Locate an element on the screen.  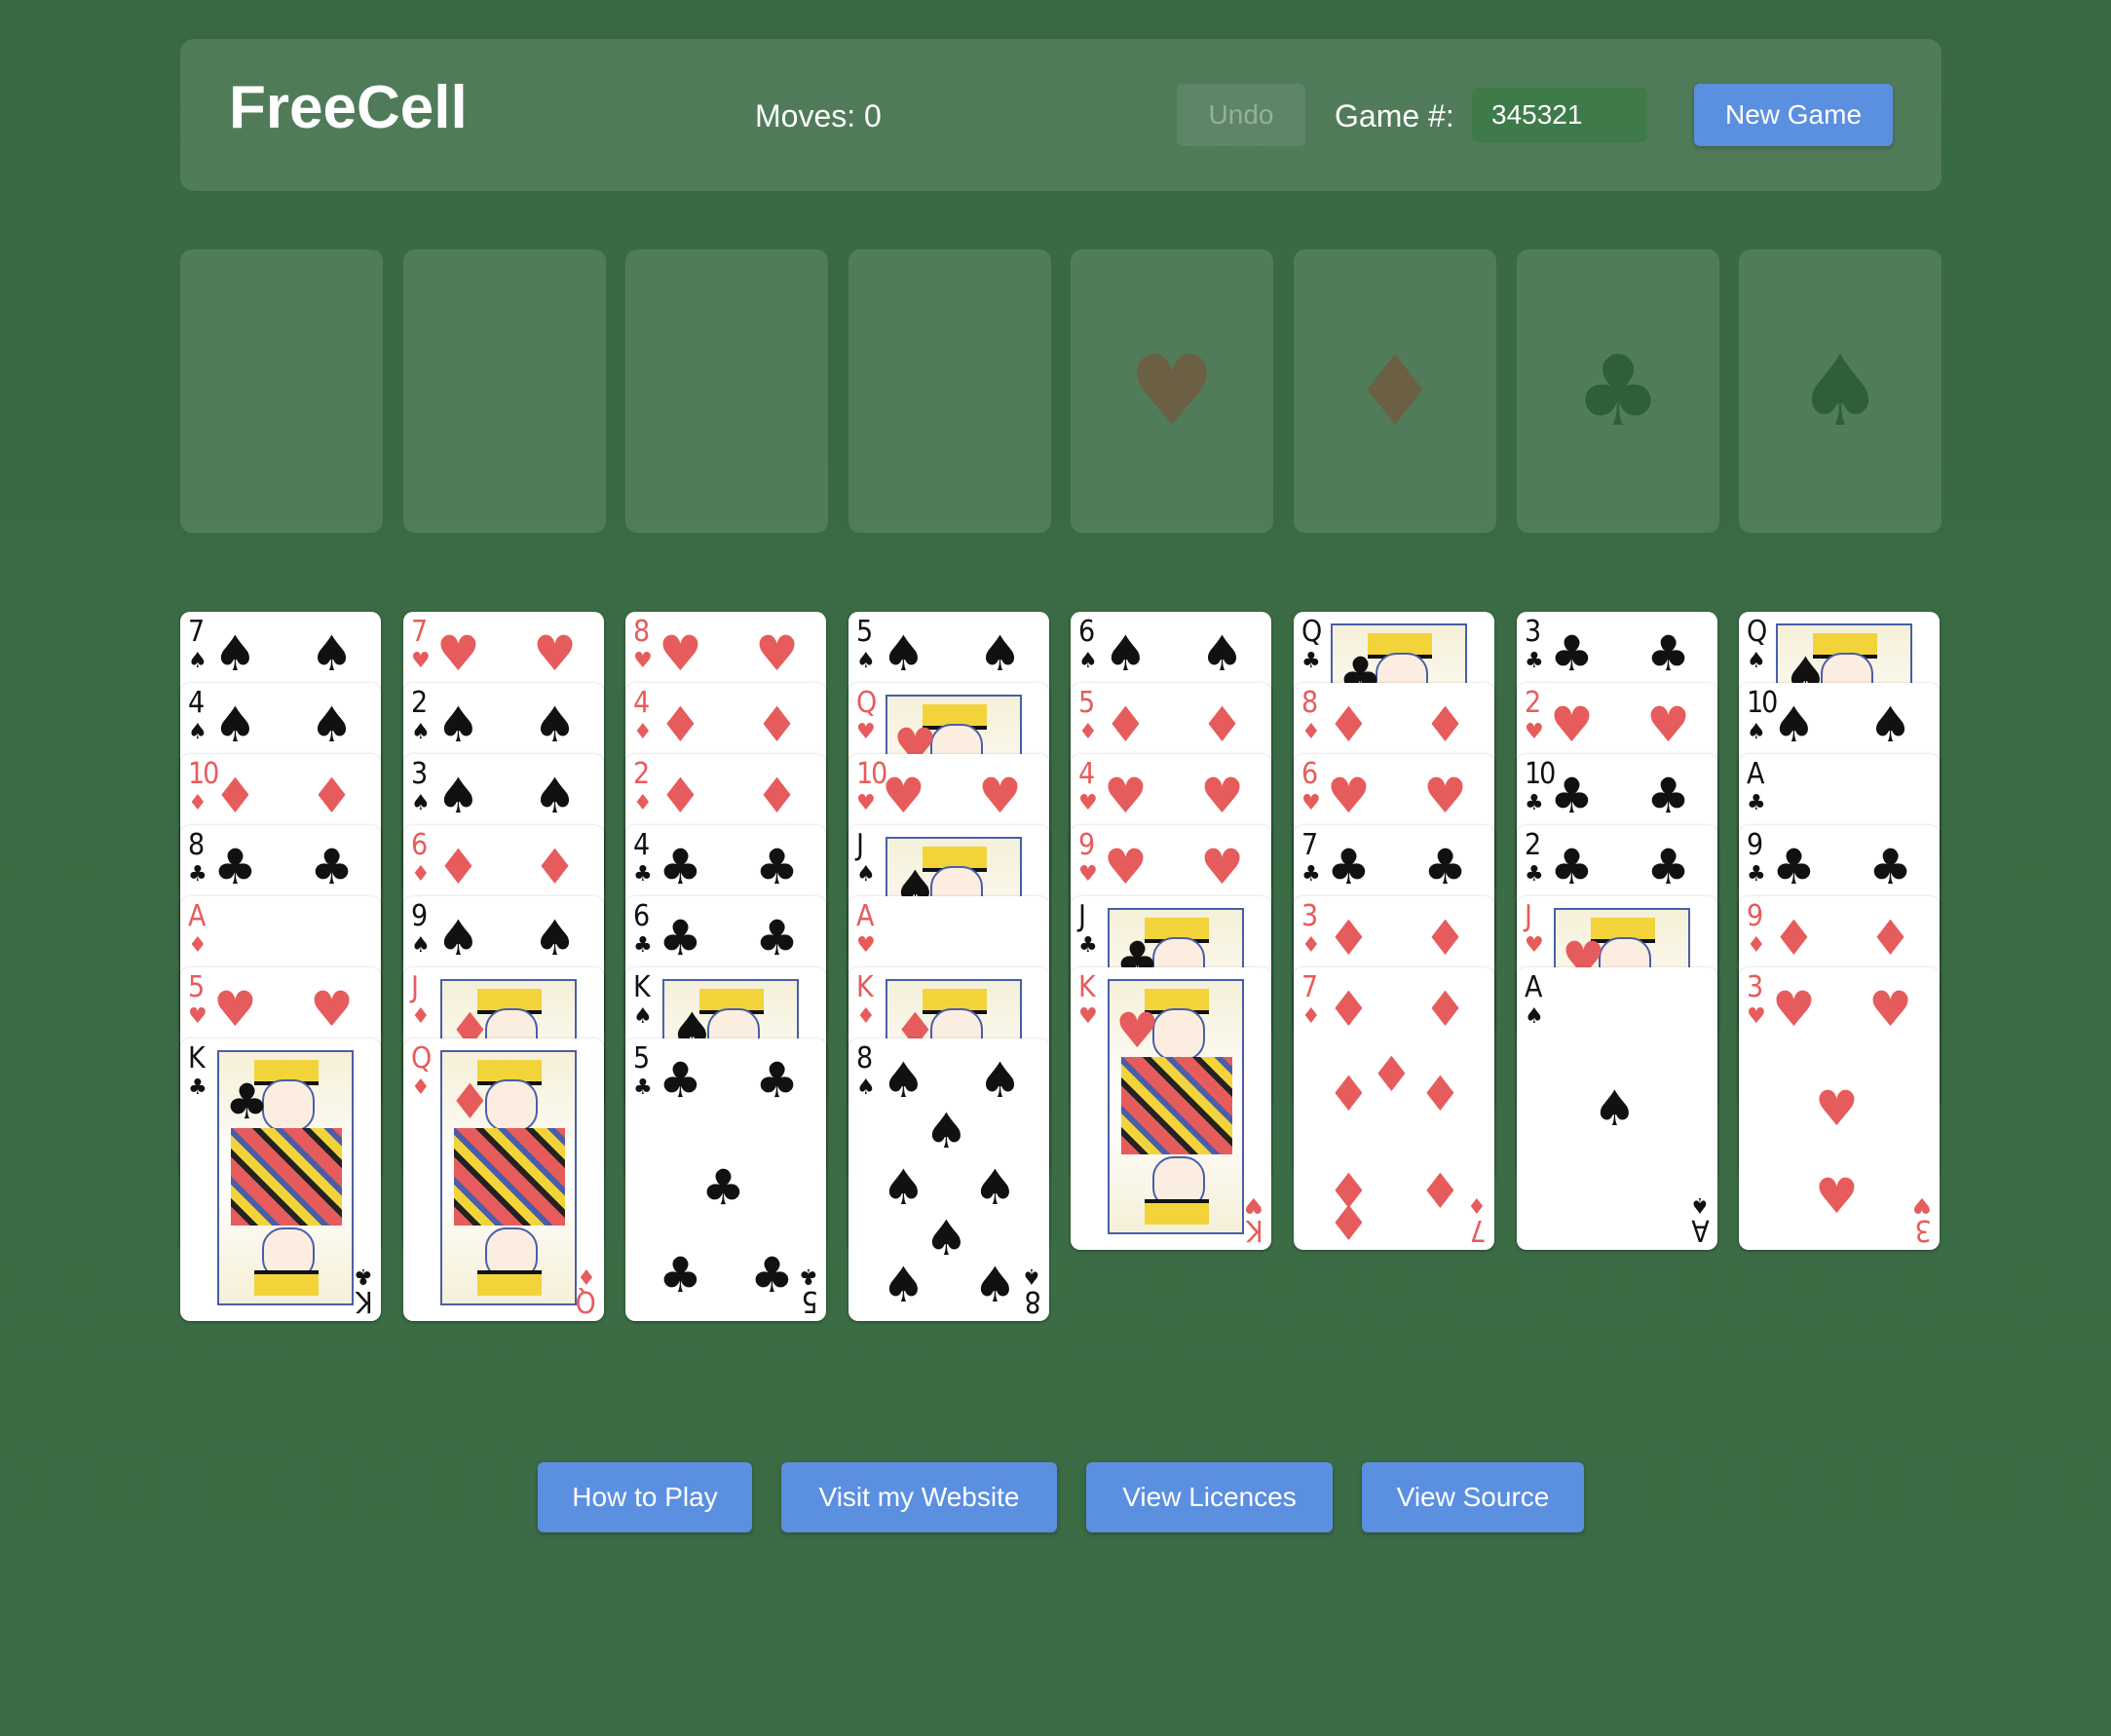
robe-pattern is located at coordinates (1176, 1105).